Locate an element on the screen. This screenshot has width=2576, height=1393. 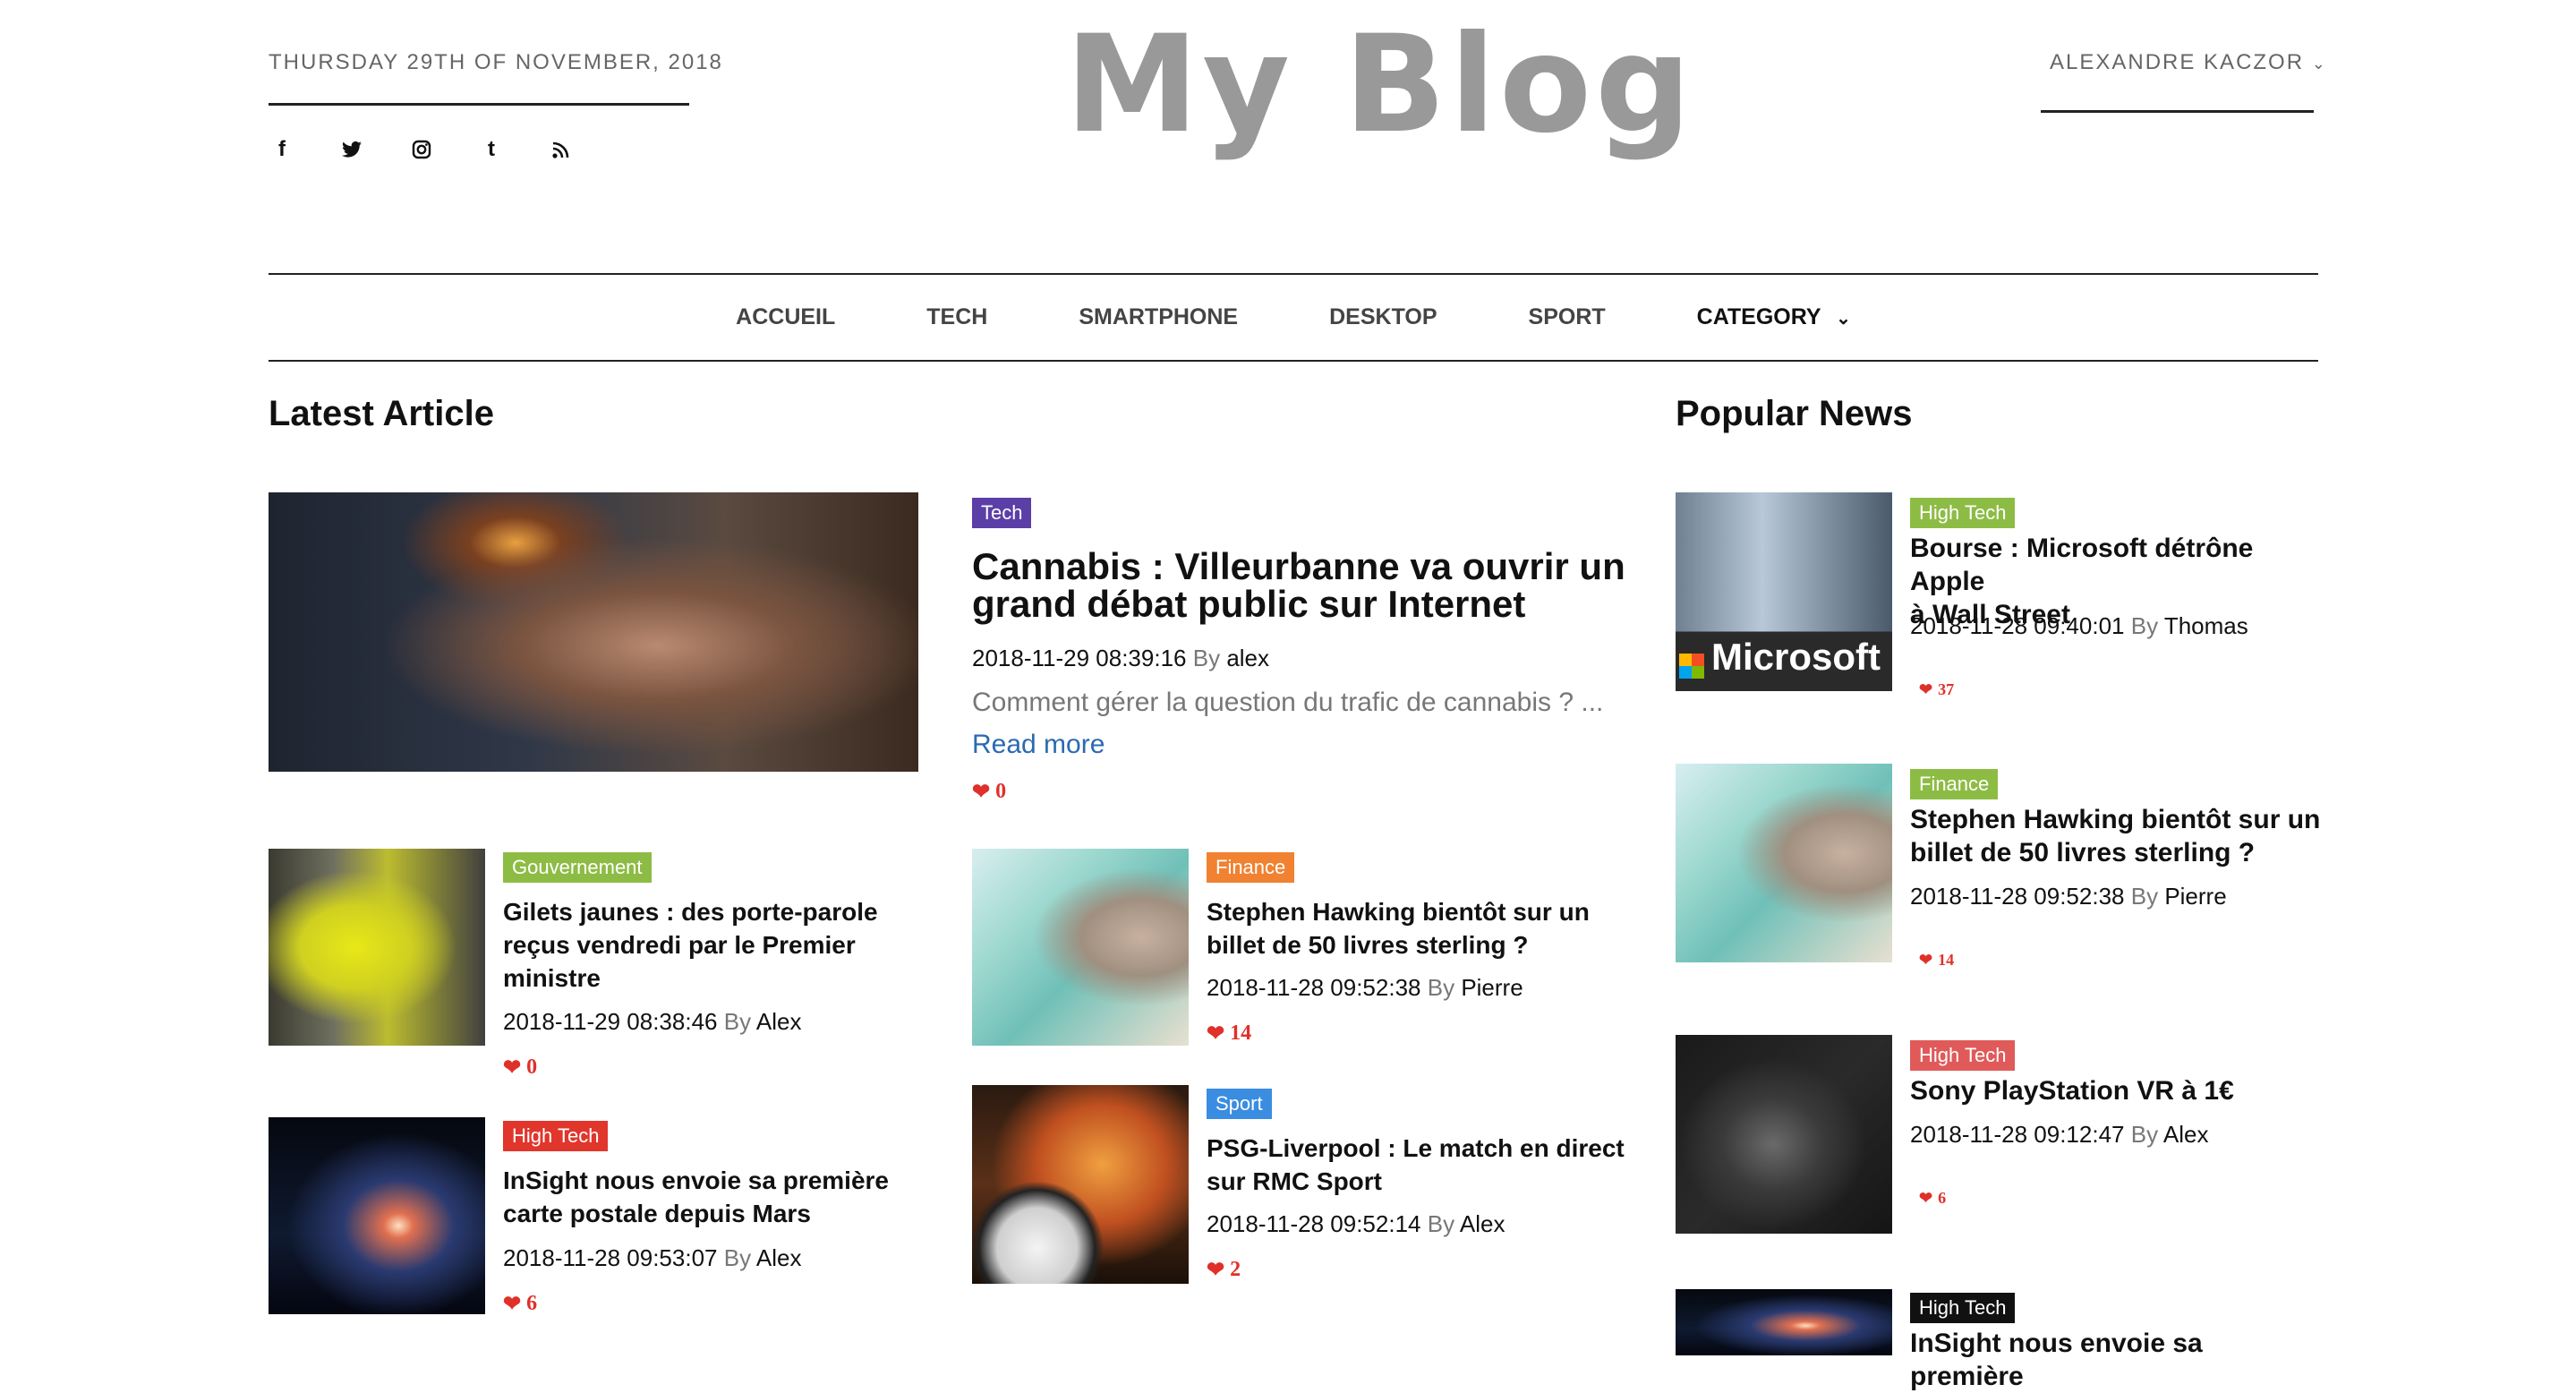
featured-title-line: grand débat public sur Internet is located at coordinates (1298, 604).